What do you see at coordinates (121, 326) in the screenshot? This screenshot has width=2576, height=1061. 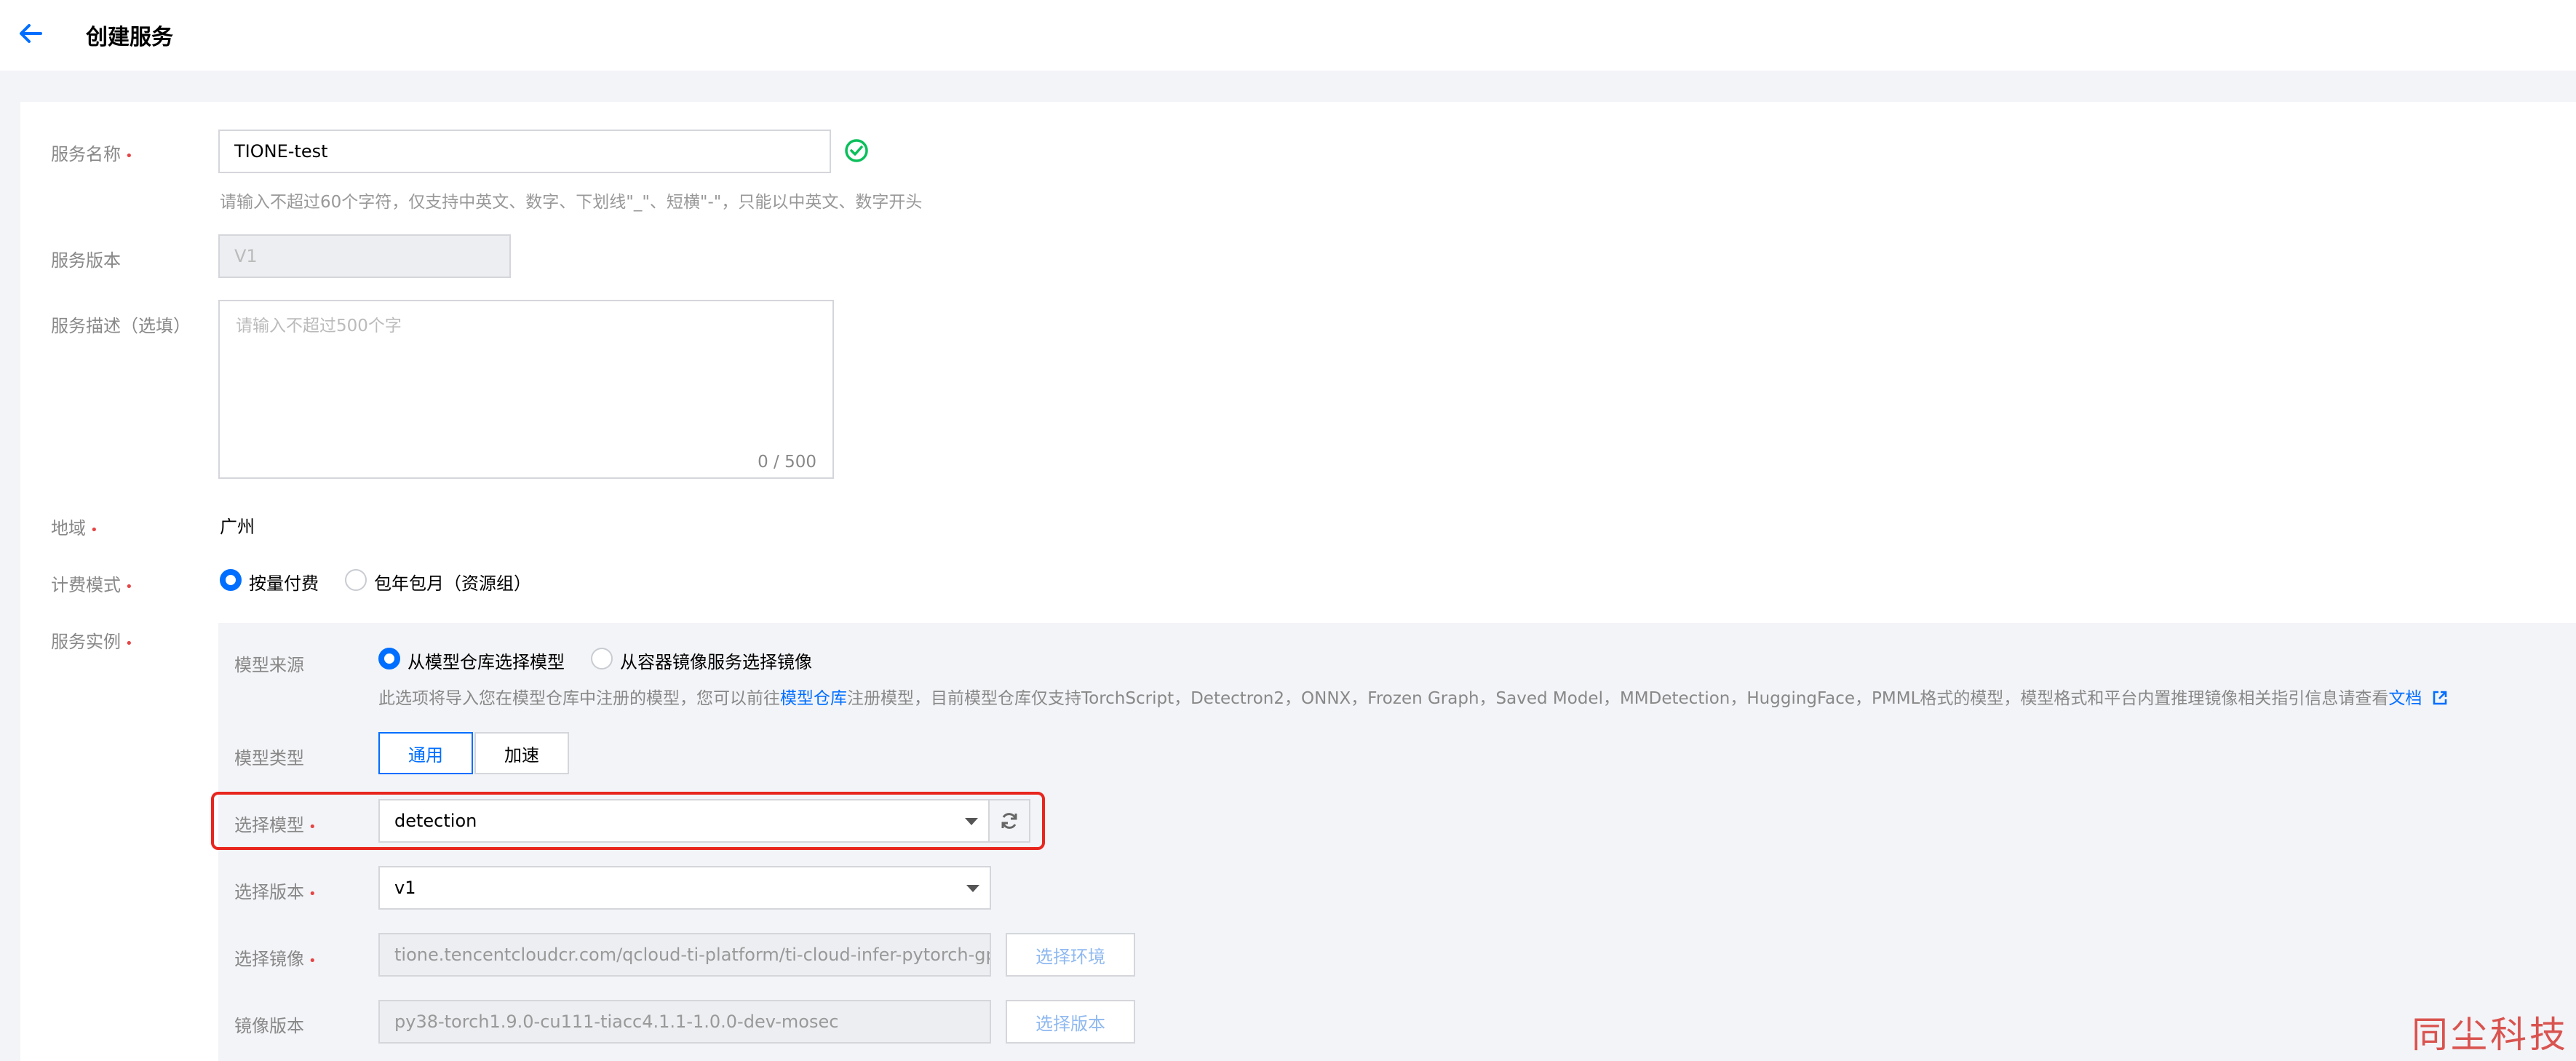 I see `service-desc-label: 服务描述（选填）` at bounding box center [121, 326].